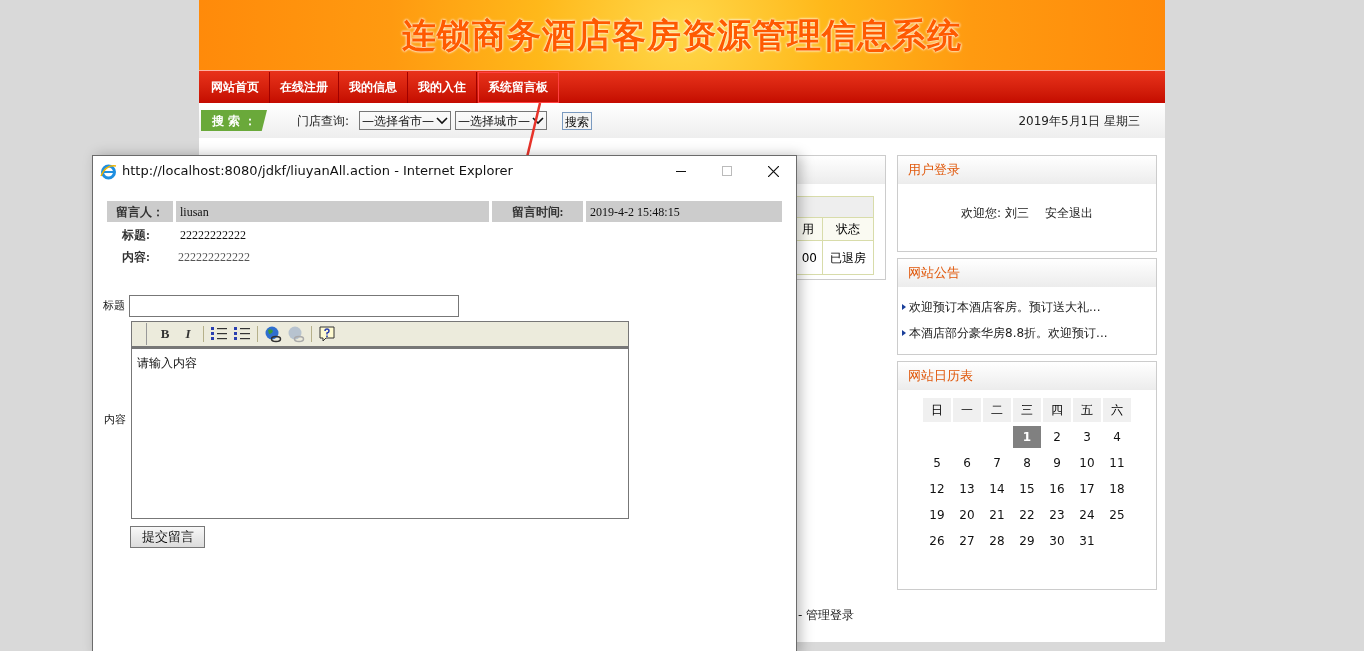 This screenshot has width=1364, height=651. I want to click on site-title: 连锁商务酒店客房资源管理信息系统, so click(682, 35).